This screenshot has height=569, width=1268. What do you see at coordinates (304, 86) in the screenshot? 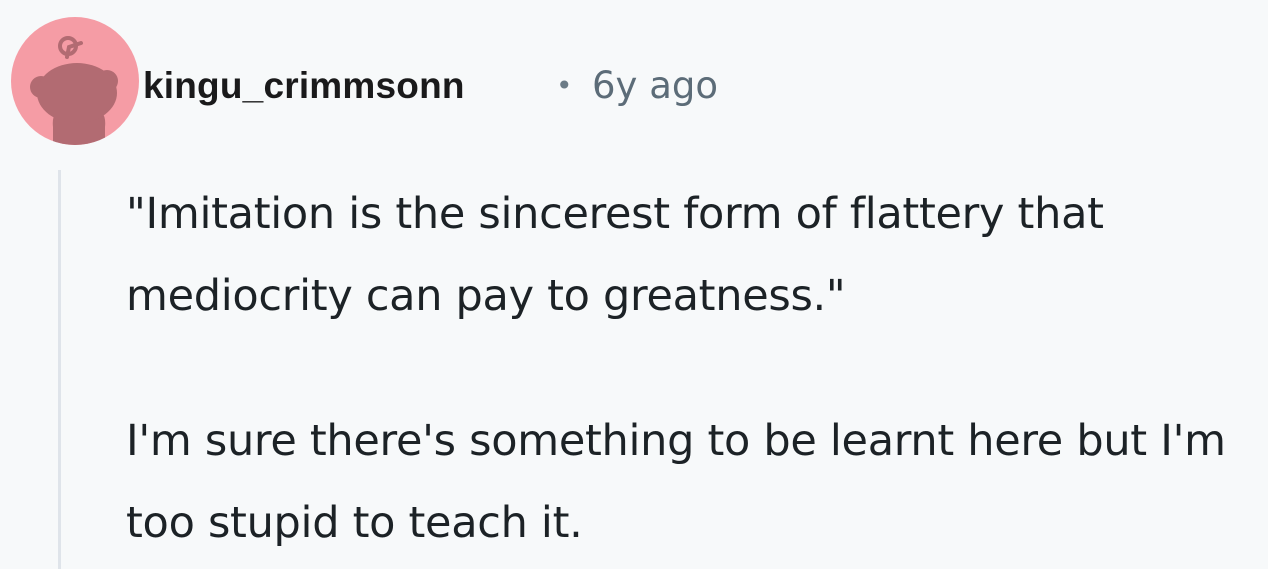
I see `comment-author: kingu_crimmsonn` at bounding box center [304, 86].